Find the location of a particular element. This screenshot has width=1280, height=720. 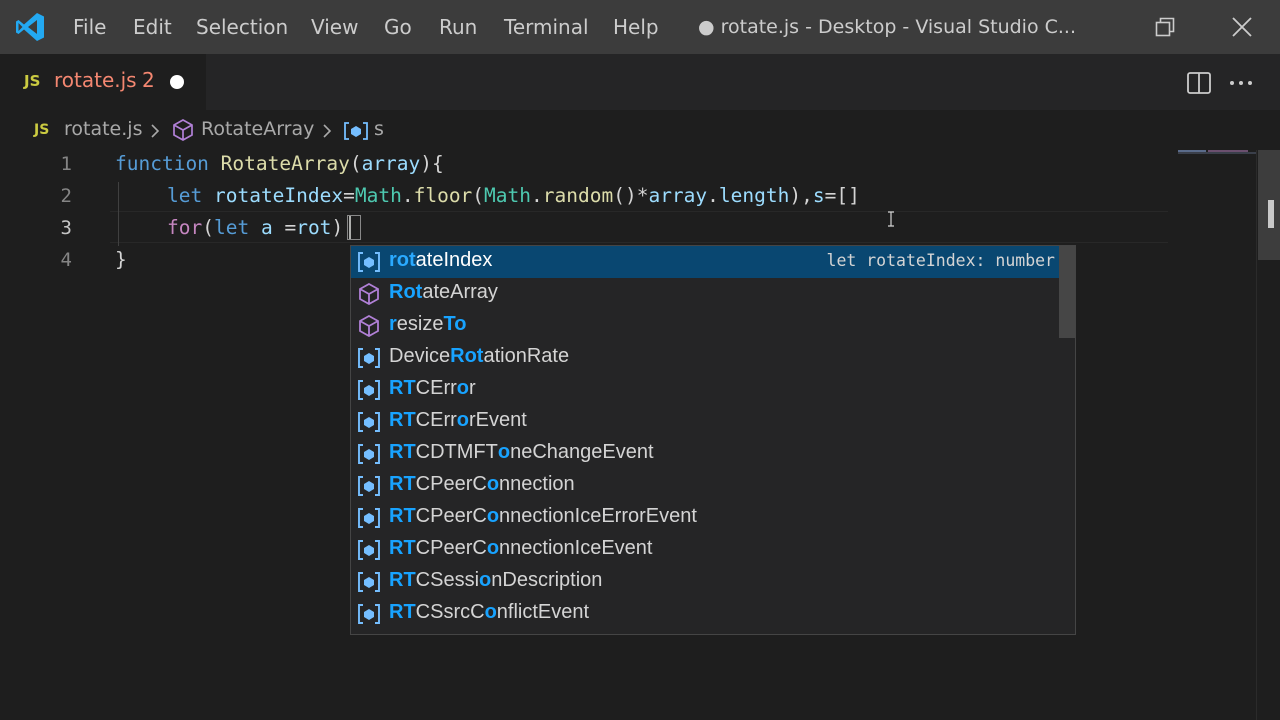

suggestion-label: RTCPeerConnectionIceEvent is located at coordinates (521, 548).